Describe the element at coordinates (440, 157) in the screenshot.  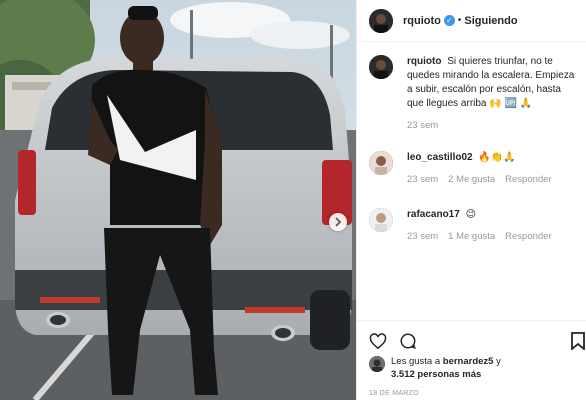
I see `comment-username: leo_castillo02` at that location.